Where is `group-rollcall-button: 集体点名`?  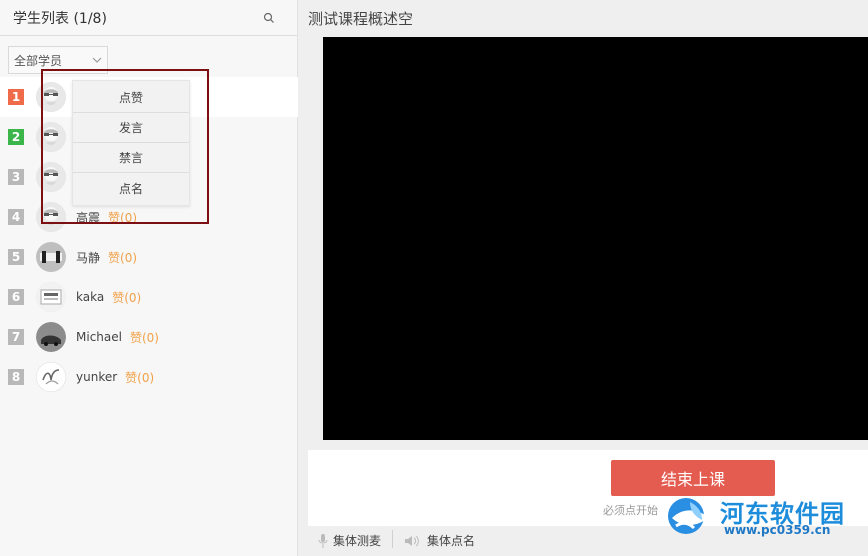
group-rollcall-button: 集体点名 is located at coordinates (439, 540).